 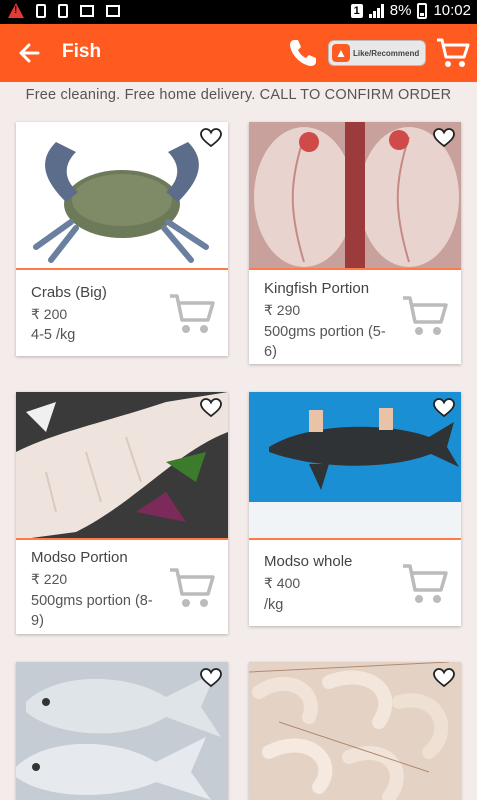 I want to click on page-title: Fish, so click(x=82, y=51).